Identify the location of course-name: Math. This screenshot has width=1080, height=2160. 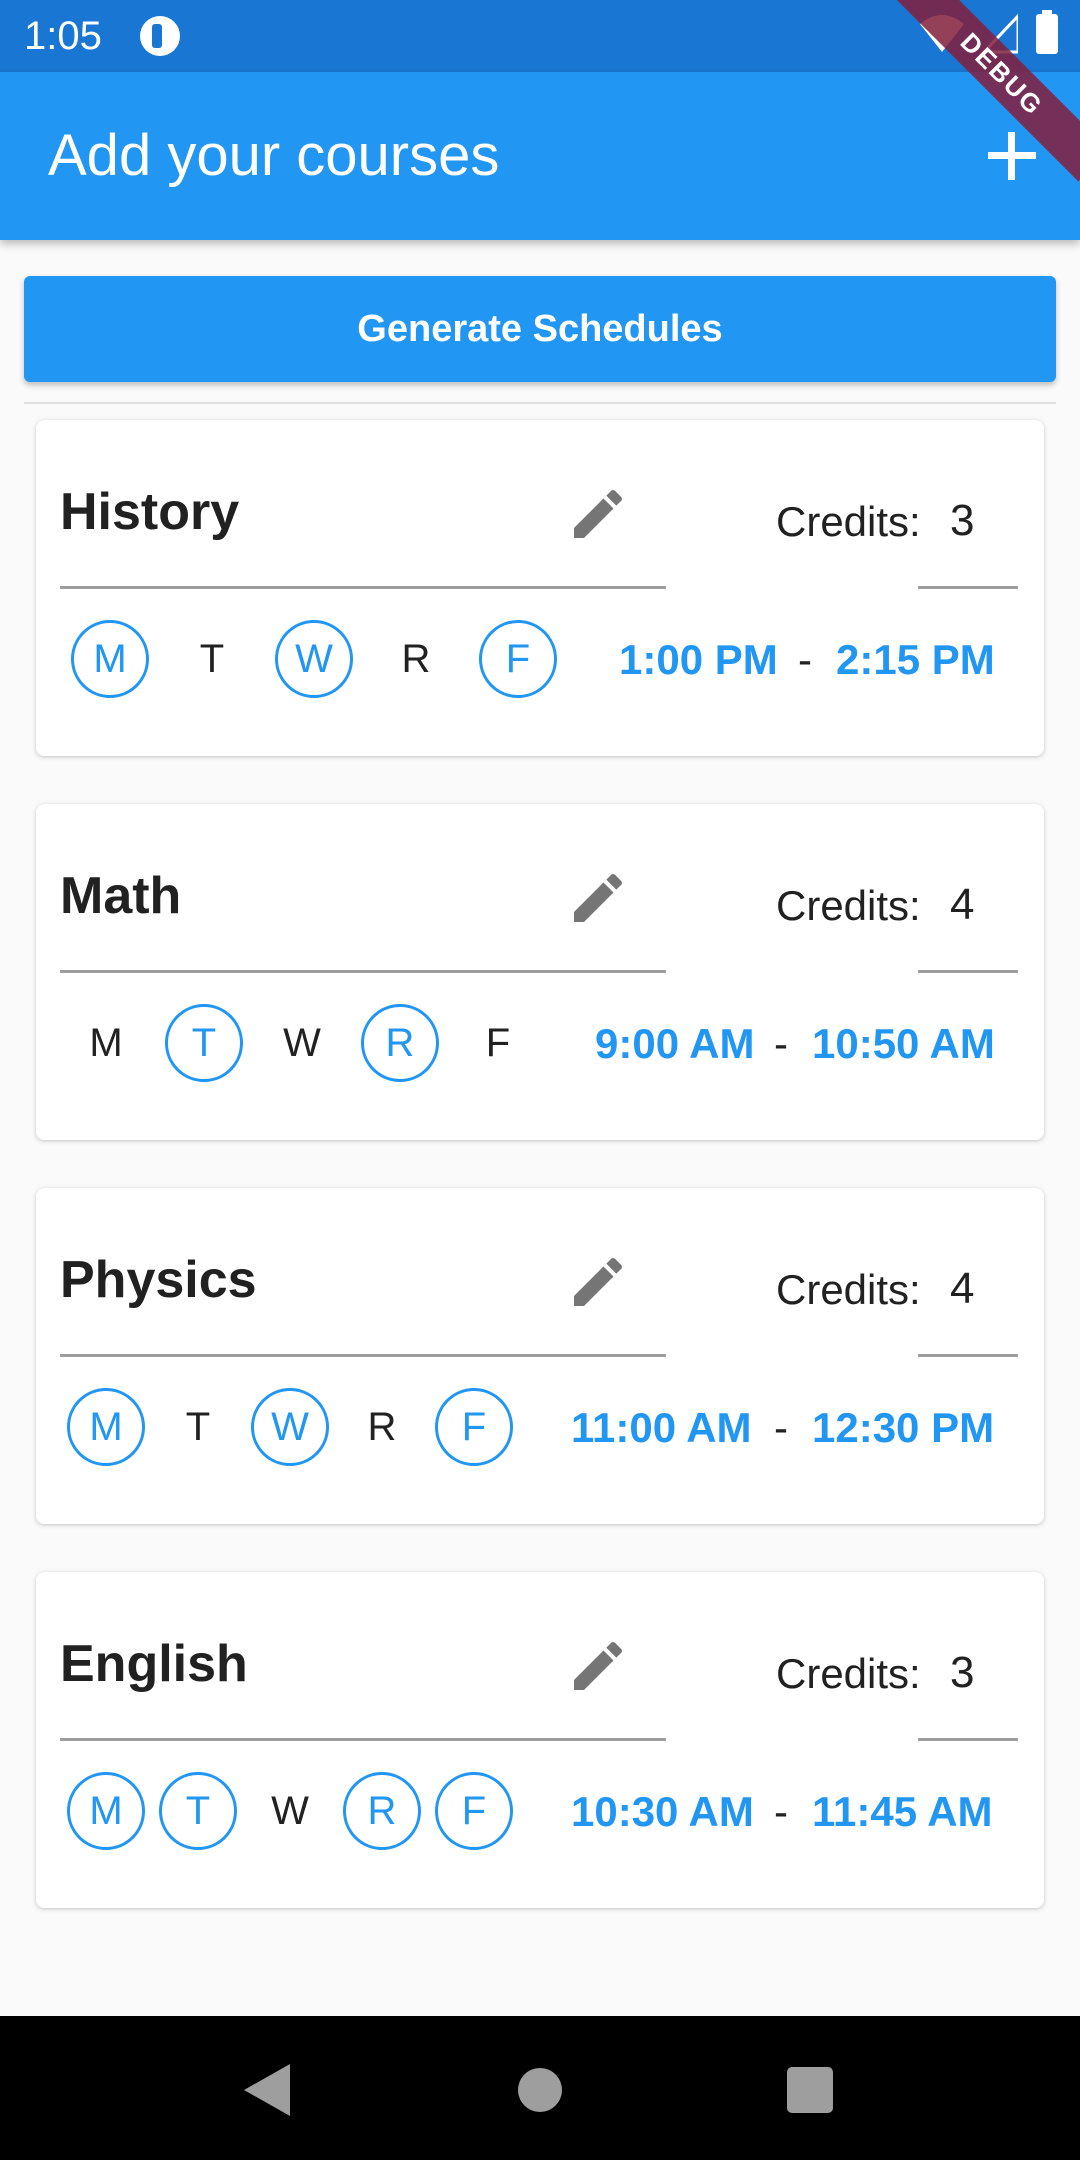
(120, 896).